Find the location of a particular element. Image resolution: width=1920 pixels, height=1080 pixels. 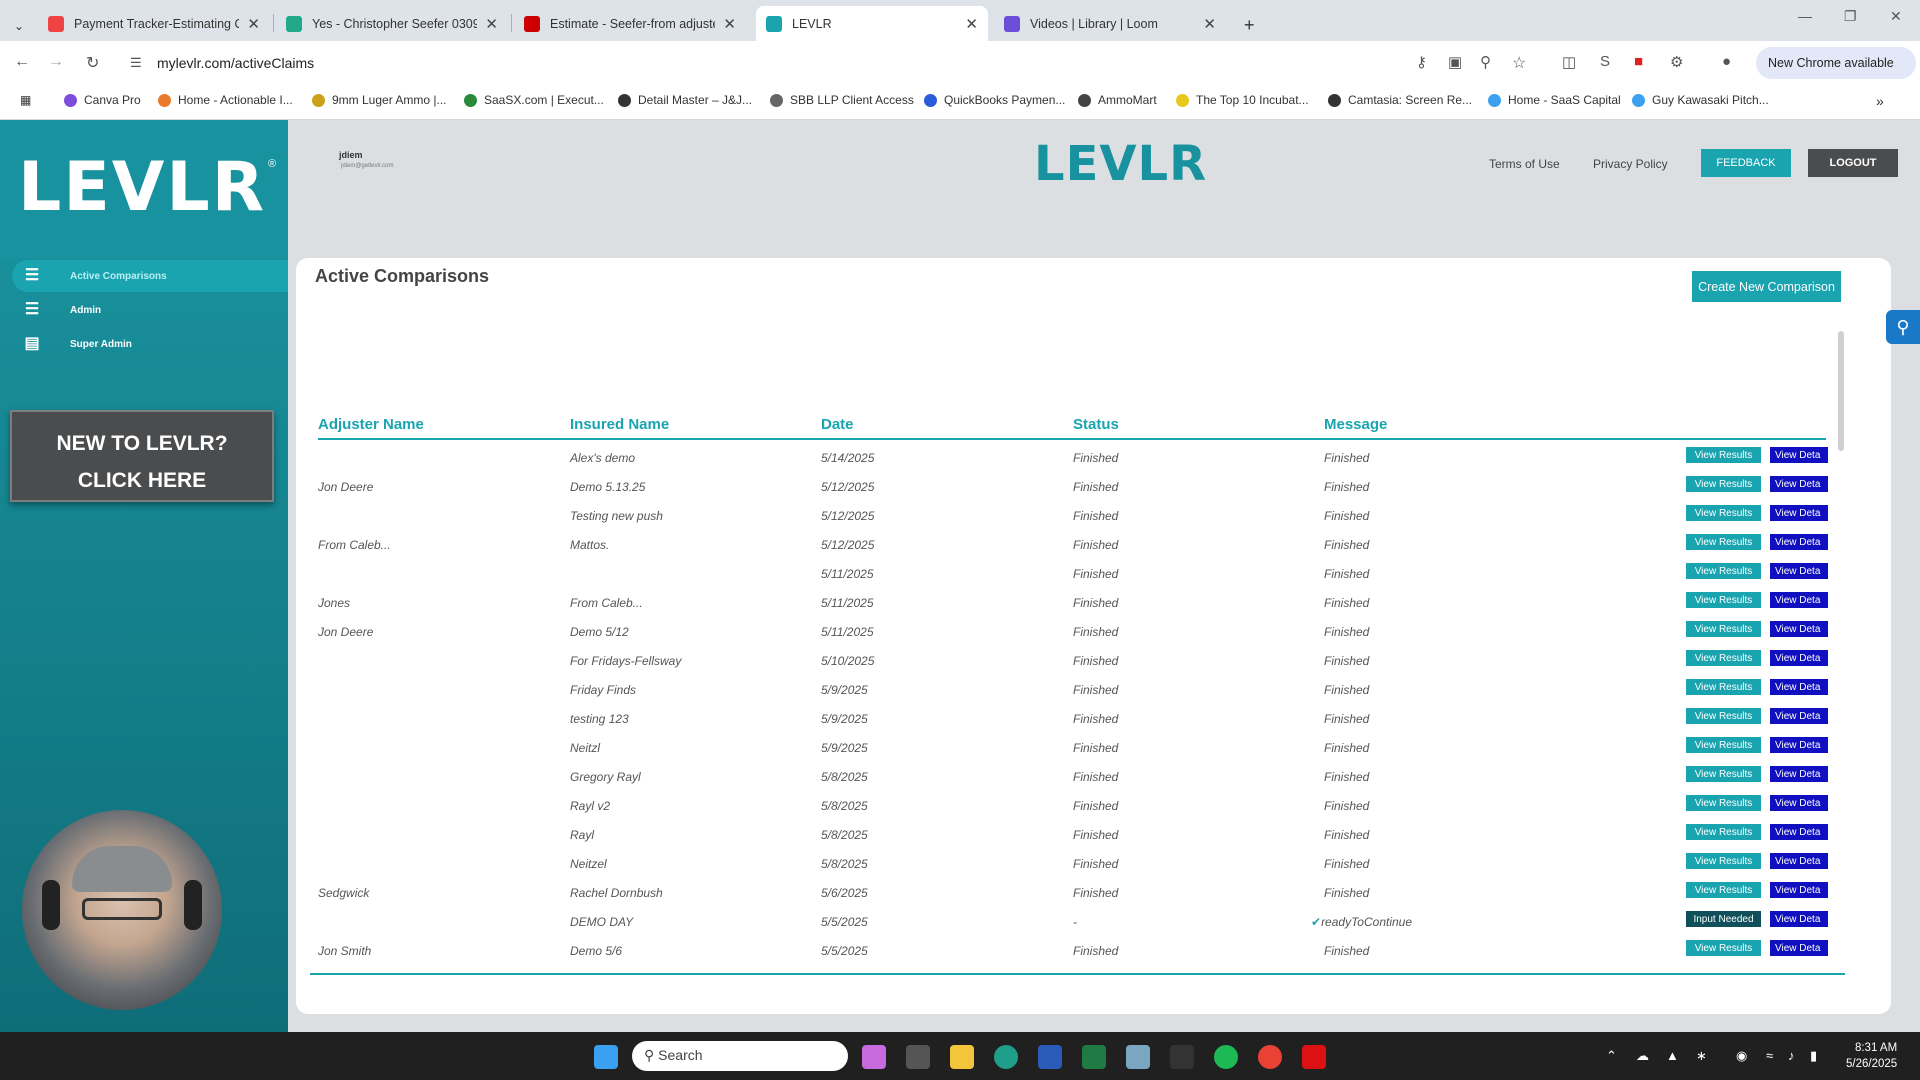

volume-icon: ♪ is located at coordinates (1791, 1055).